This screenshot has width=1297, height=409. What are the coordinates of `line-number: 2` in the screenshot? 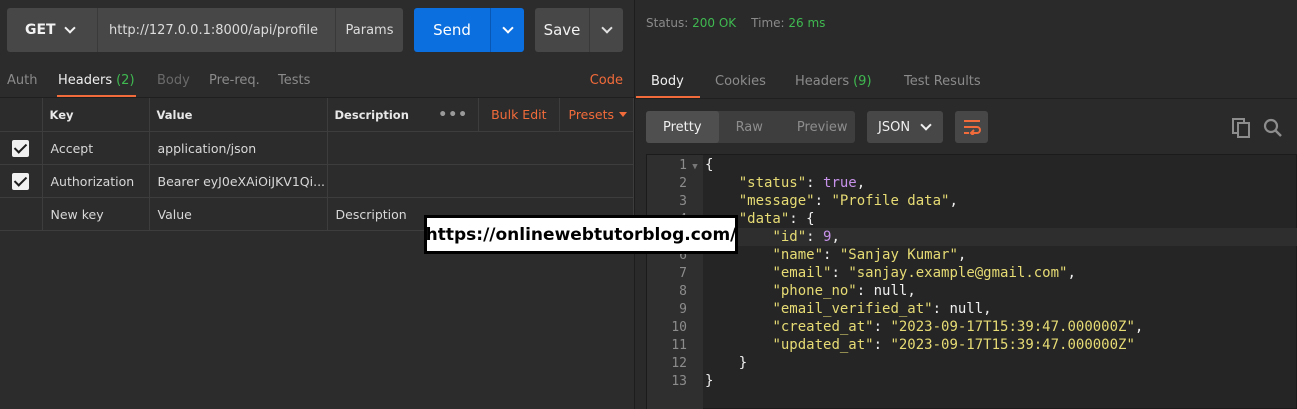 It's located at (683, 183).